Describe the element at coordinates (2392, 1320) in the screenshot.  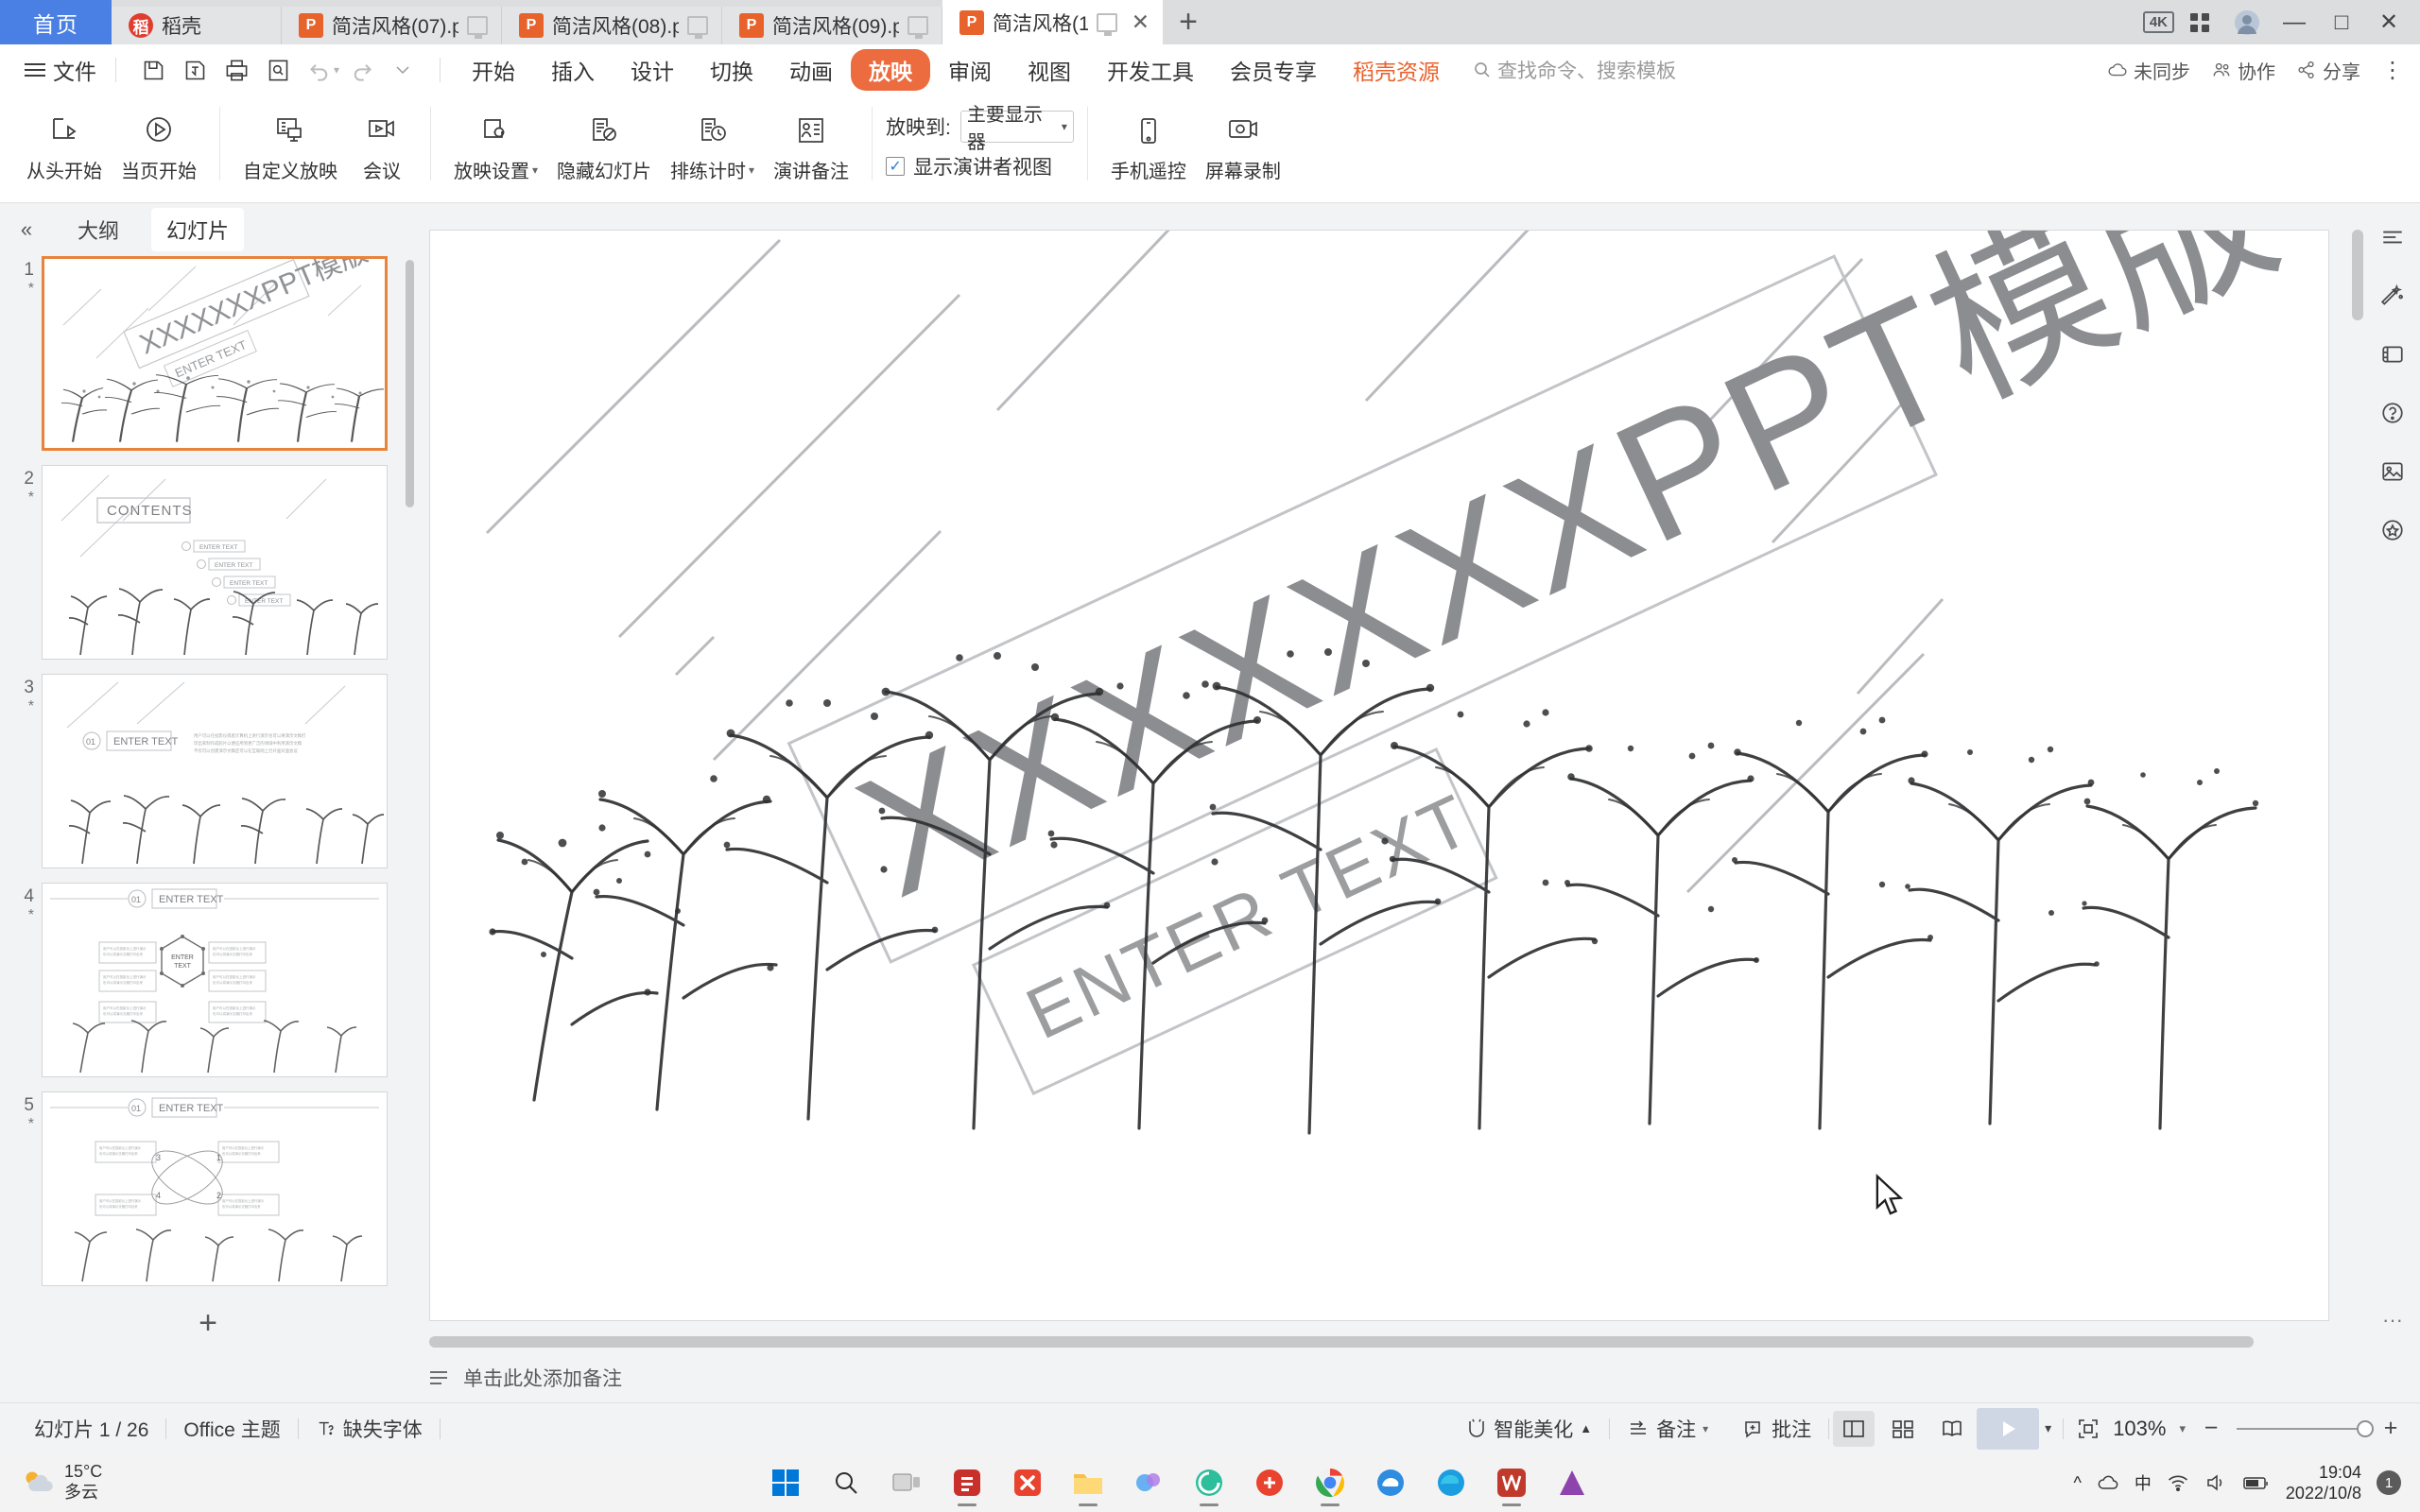
I see `rail-more-icon: ···` at that location.